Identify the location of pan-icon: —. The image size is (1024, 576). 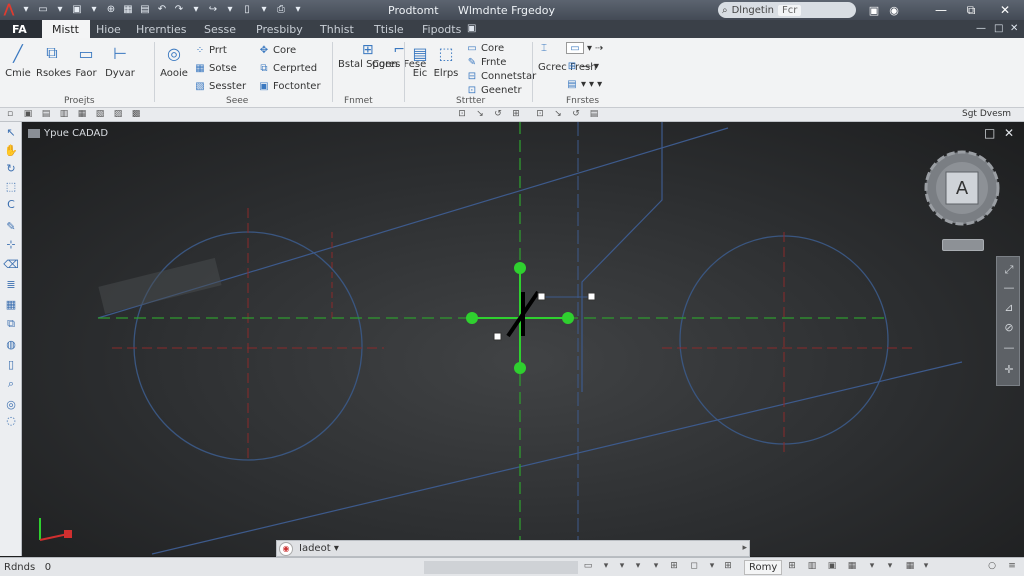
(1009, 289).